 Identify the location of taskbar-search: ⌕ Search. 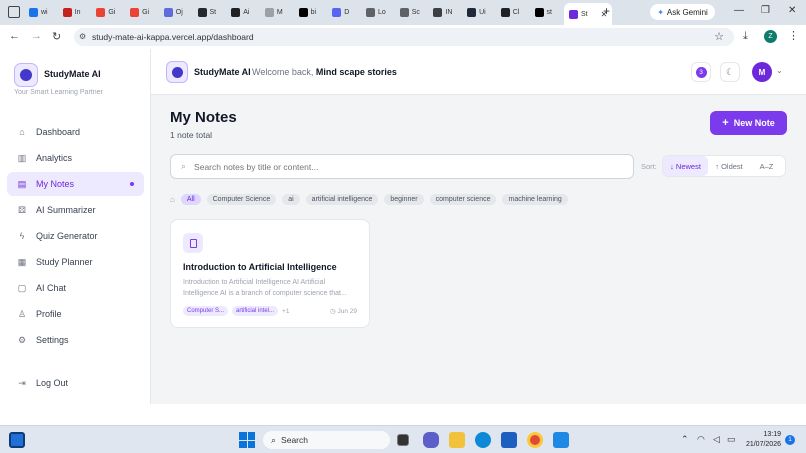
(326, 440).